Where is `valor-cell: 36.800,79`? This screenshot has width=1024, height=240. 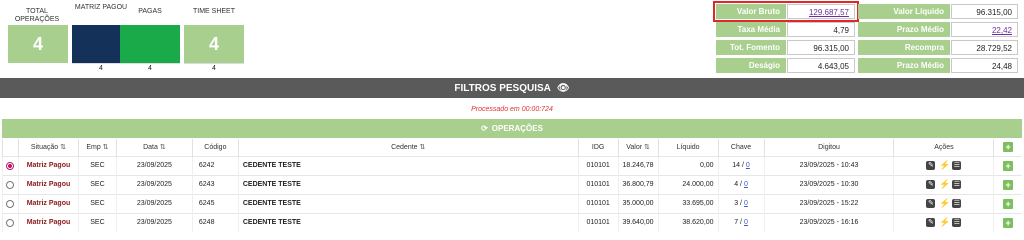
valor-cell: 36.800,79 is located at coordinates (638, 184).